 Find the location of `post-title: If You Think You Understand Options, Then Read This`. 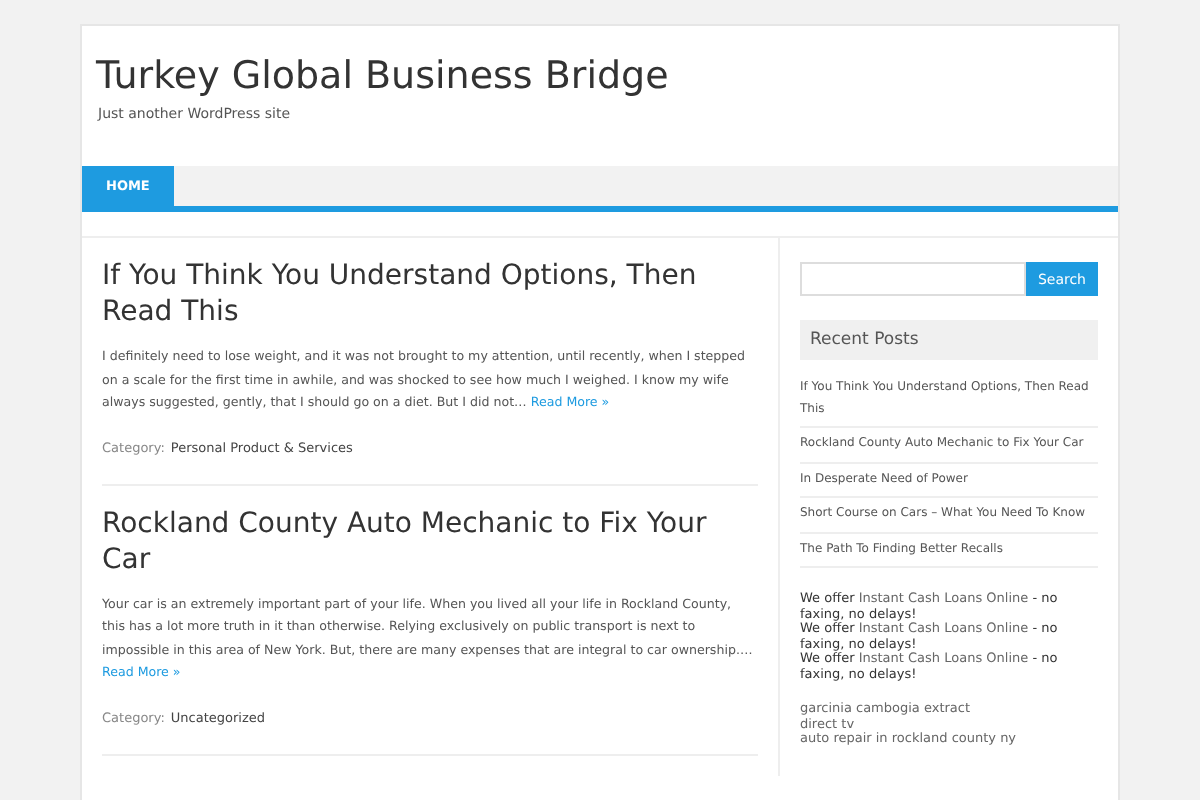

post-title: If You Think You Understand Options, Then Read This is located at coordinates (430, 294).